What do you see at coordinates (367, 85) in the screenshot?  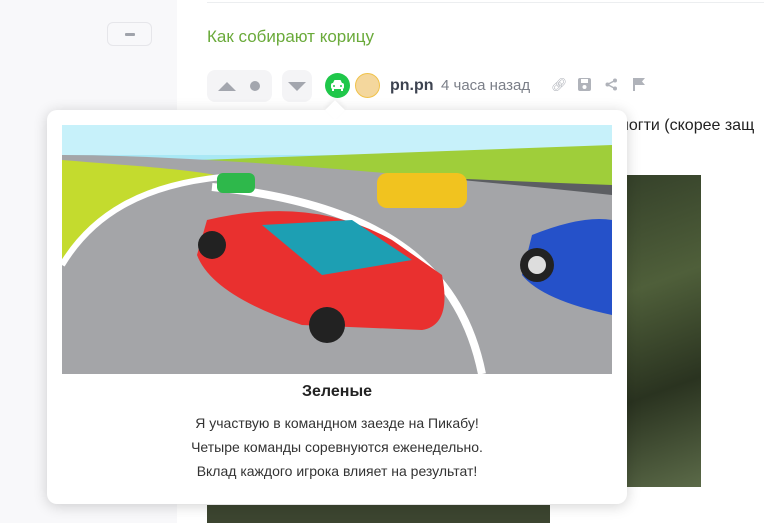 I see `avatar` at bounding box center [367, 85].